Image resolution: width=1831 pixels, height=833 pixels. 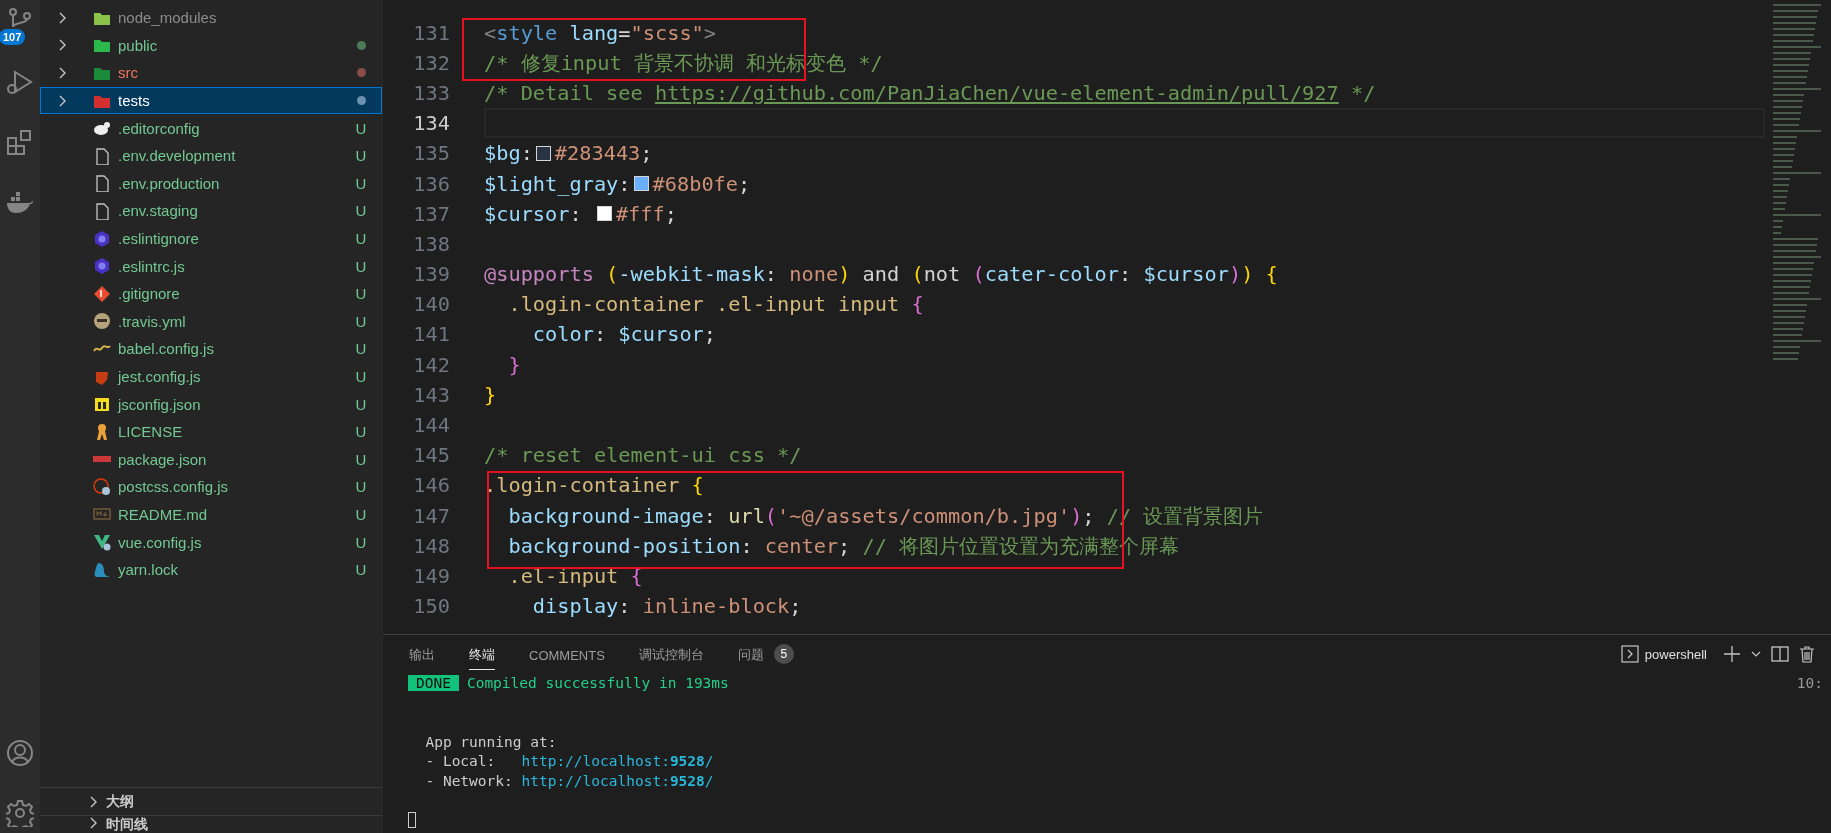 I want to click on file-name: .editorconfig, so click(x=159, y=128).